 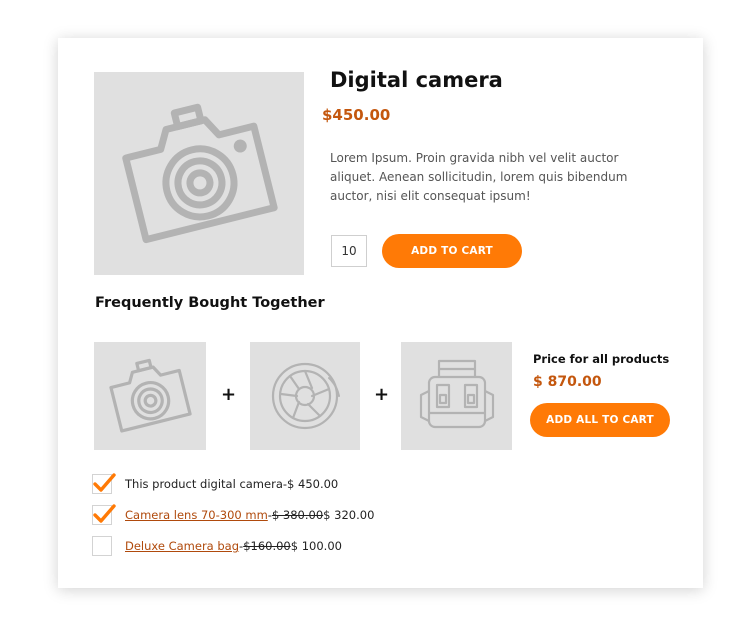 What do you see at coordinates (452, 251) in the screenshot?
I see `add-to-cart-button: ADD TO CART` at bounding box center [452, 251].